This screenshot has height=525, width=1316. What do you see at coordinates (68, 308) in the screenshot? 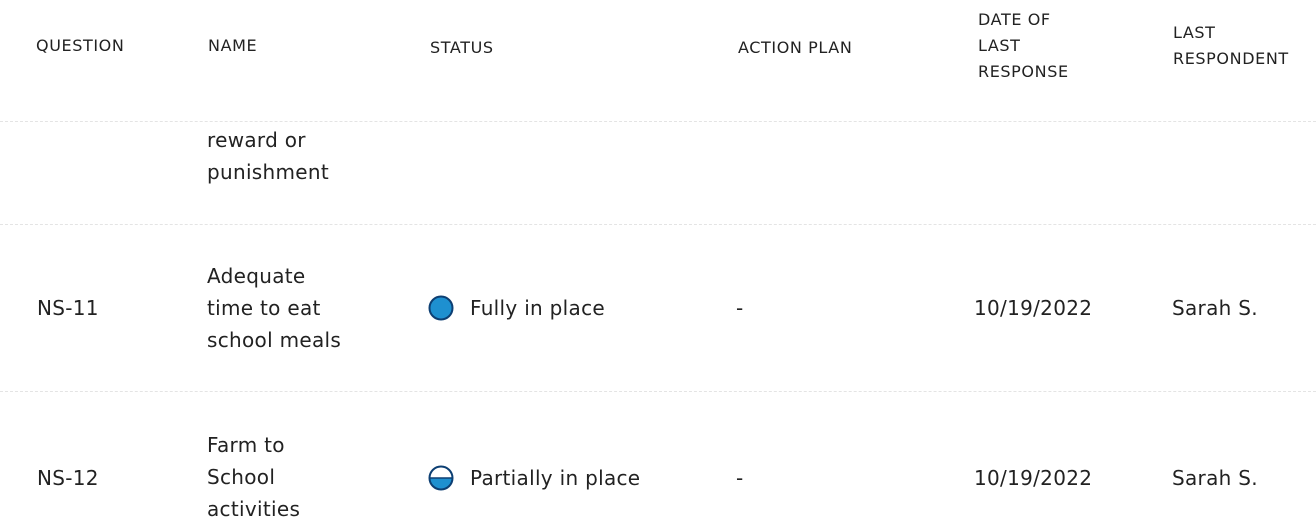
I see `question-id: NS-11` at bounding box center [68, 308].